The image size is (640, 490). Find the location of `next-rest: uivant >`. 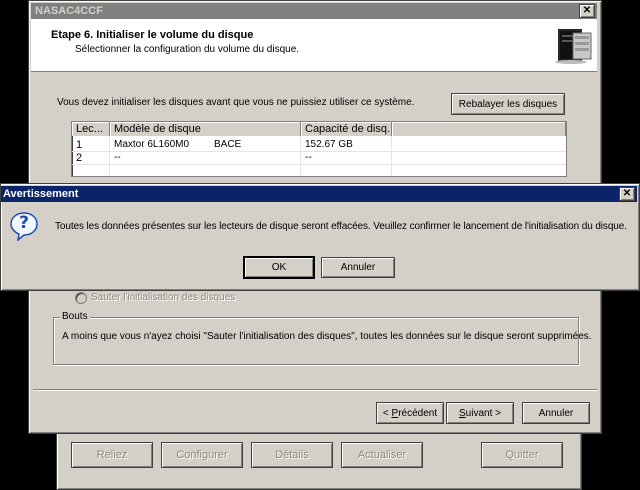

next-rest: uivant > is located at coordinates (483, 413).